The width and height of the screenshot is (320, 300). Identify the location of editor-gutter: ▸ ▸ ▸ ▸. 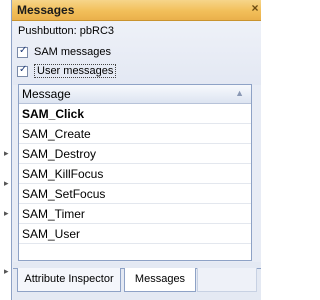
(5, 150).